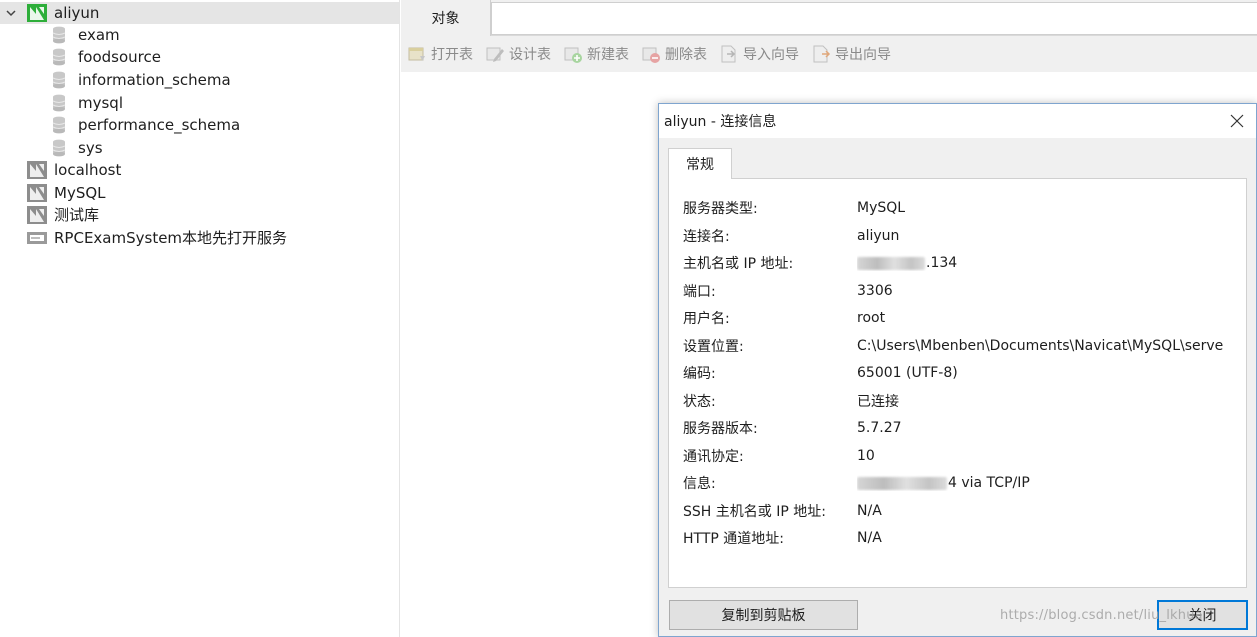  Describe the element at coordinates (37, 238) in the screenshot. I see `server-connection-icon` at that location.